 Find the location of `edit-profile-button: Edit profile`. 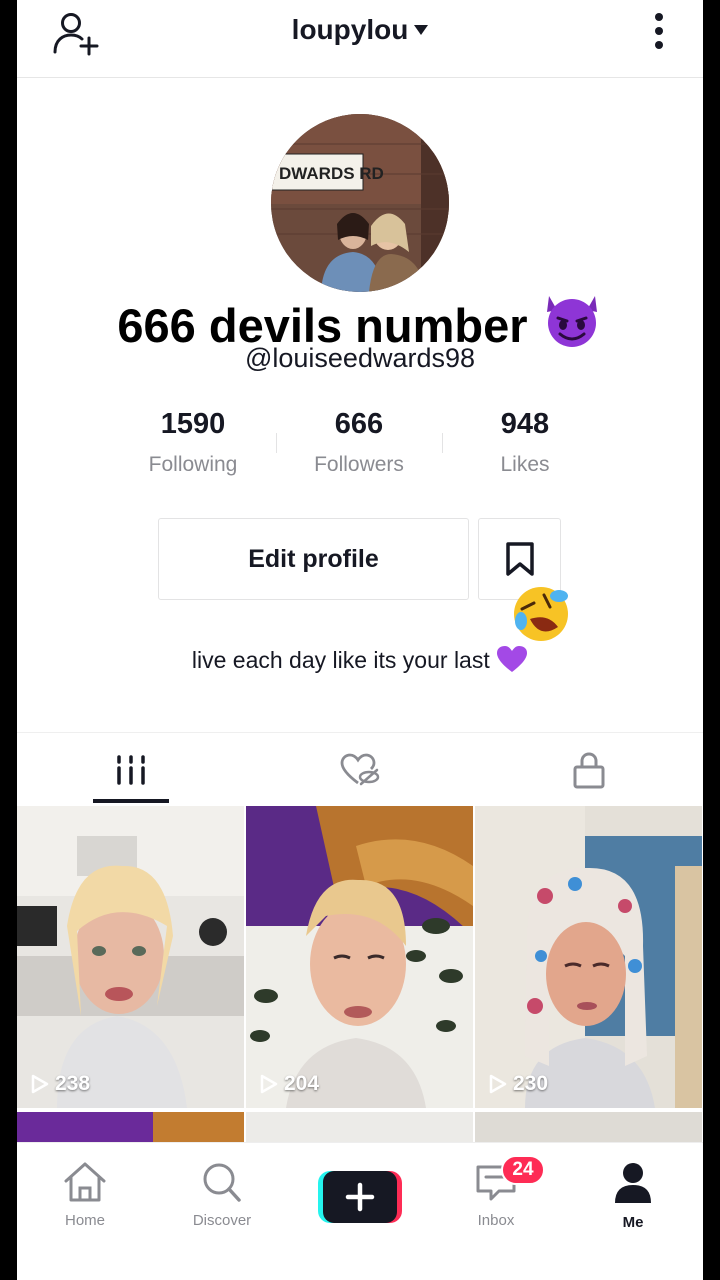

edit-profile-button: Edit profile is located at coordinates (313, 559).